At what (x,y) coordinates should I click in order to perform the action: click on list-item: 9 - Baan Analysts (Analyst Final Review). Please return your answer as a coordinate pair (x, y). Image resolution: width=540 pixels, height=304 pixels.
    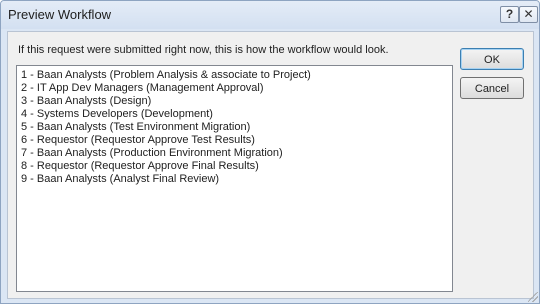
    Looking at the image, I should click on (234, 179).